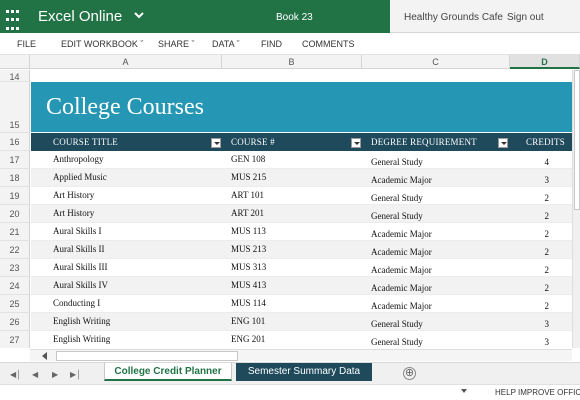 The width and height of the screenshot is (580, 400). Describe the element at coordinates (301, 160) in the screenshot. I see `table-row: Anthropology GEN 108 General Study 4` at that location.